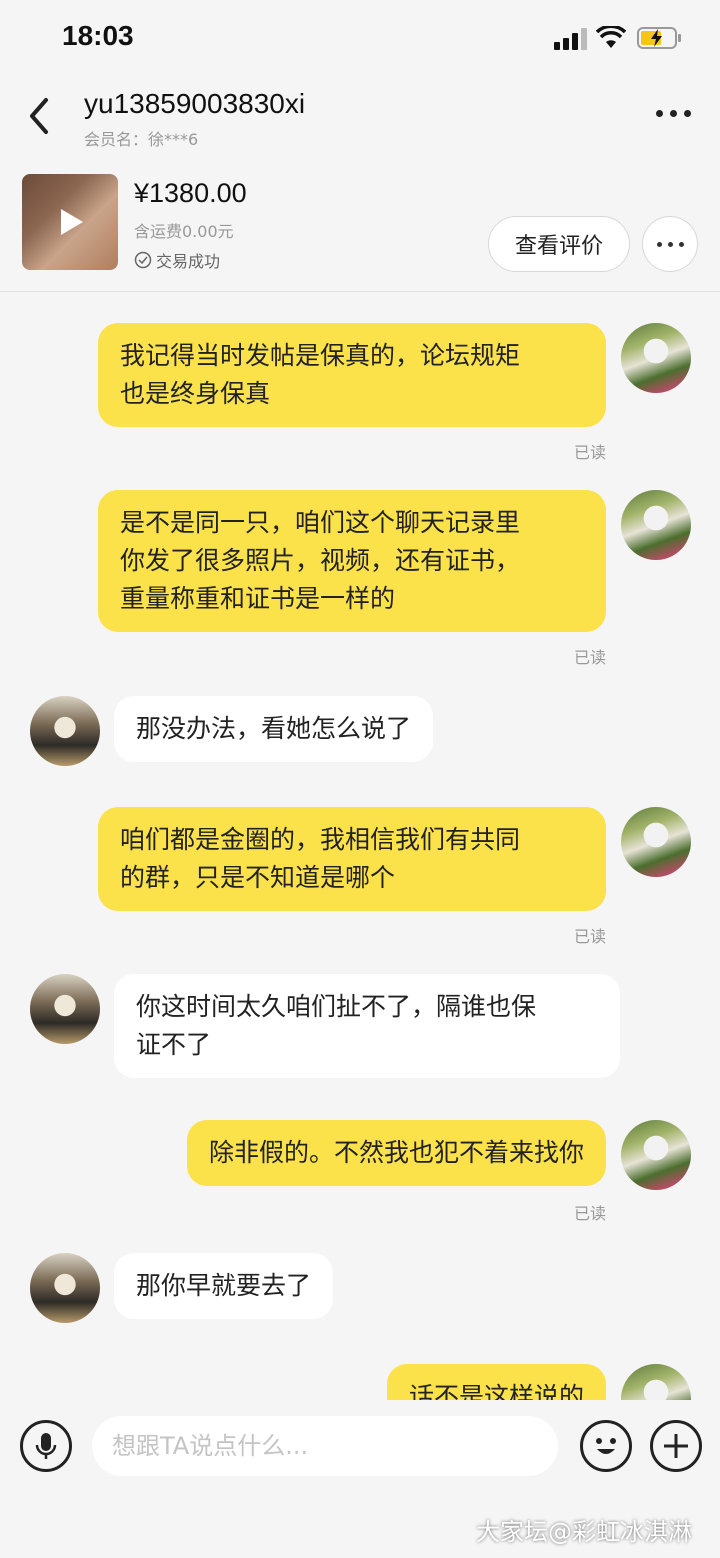  I want to click on message-line: 我记得当时发帖是保真的，论坛规矩, so click(320, 355).